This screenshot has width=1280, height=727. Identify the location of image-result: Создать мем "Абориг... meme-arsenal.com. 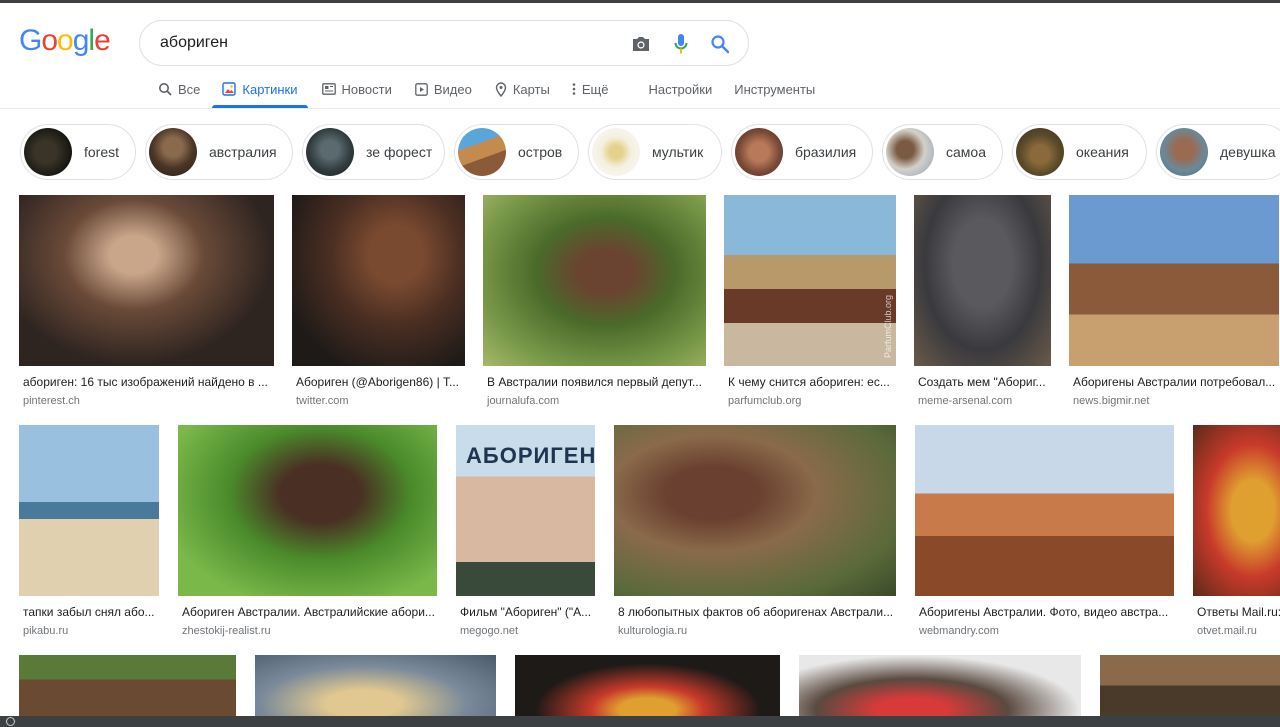
(982, 301).